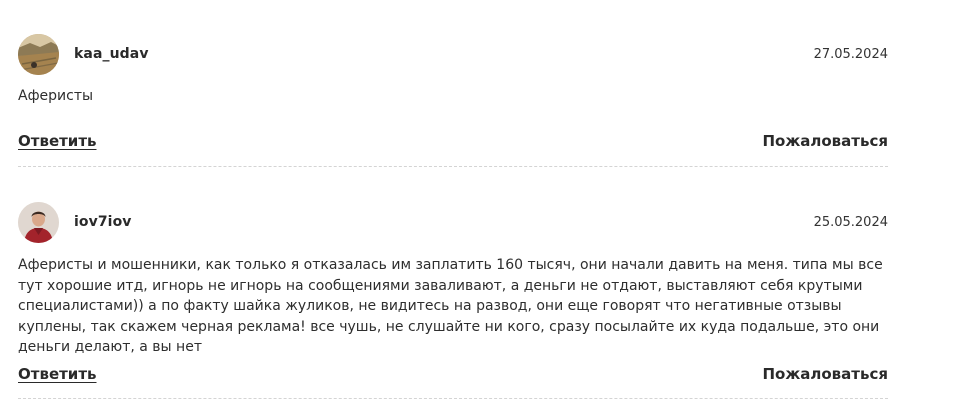 The width and height of the screenshot is (957, 407). What do you see at coordinates (453, 223) in the screenshot?
I see `review-header: iov7iov 25.05.2024` at bounding box center [453, 223].